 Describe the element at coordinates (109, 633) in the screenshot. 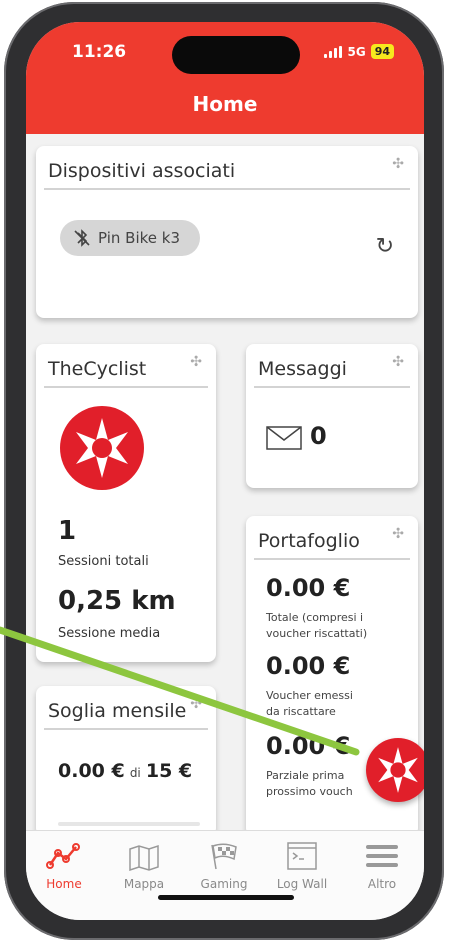

I see `average-session-label: Sessione media` at that location.